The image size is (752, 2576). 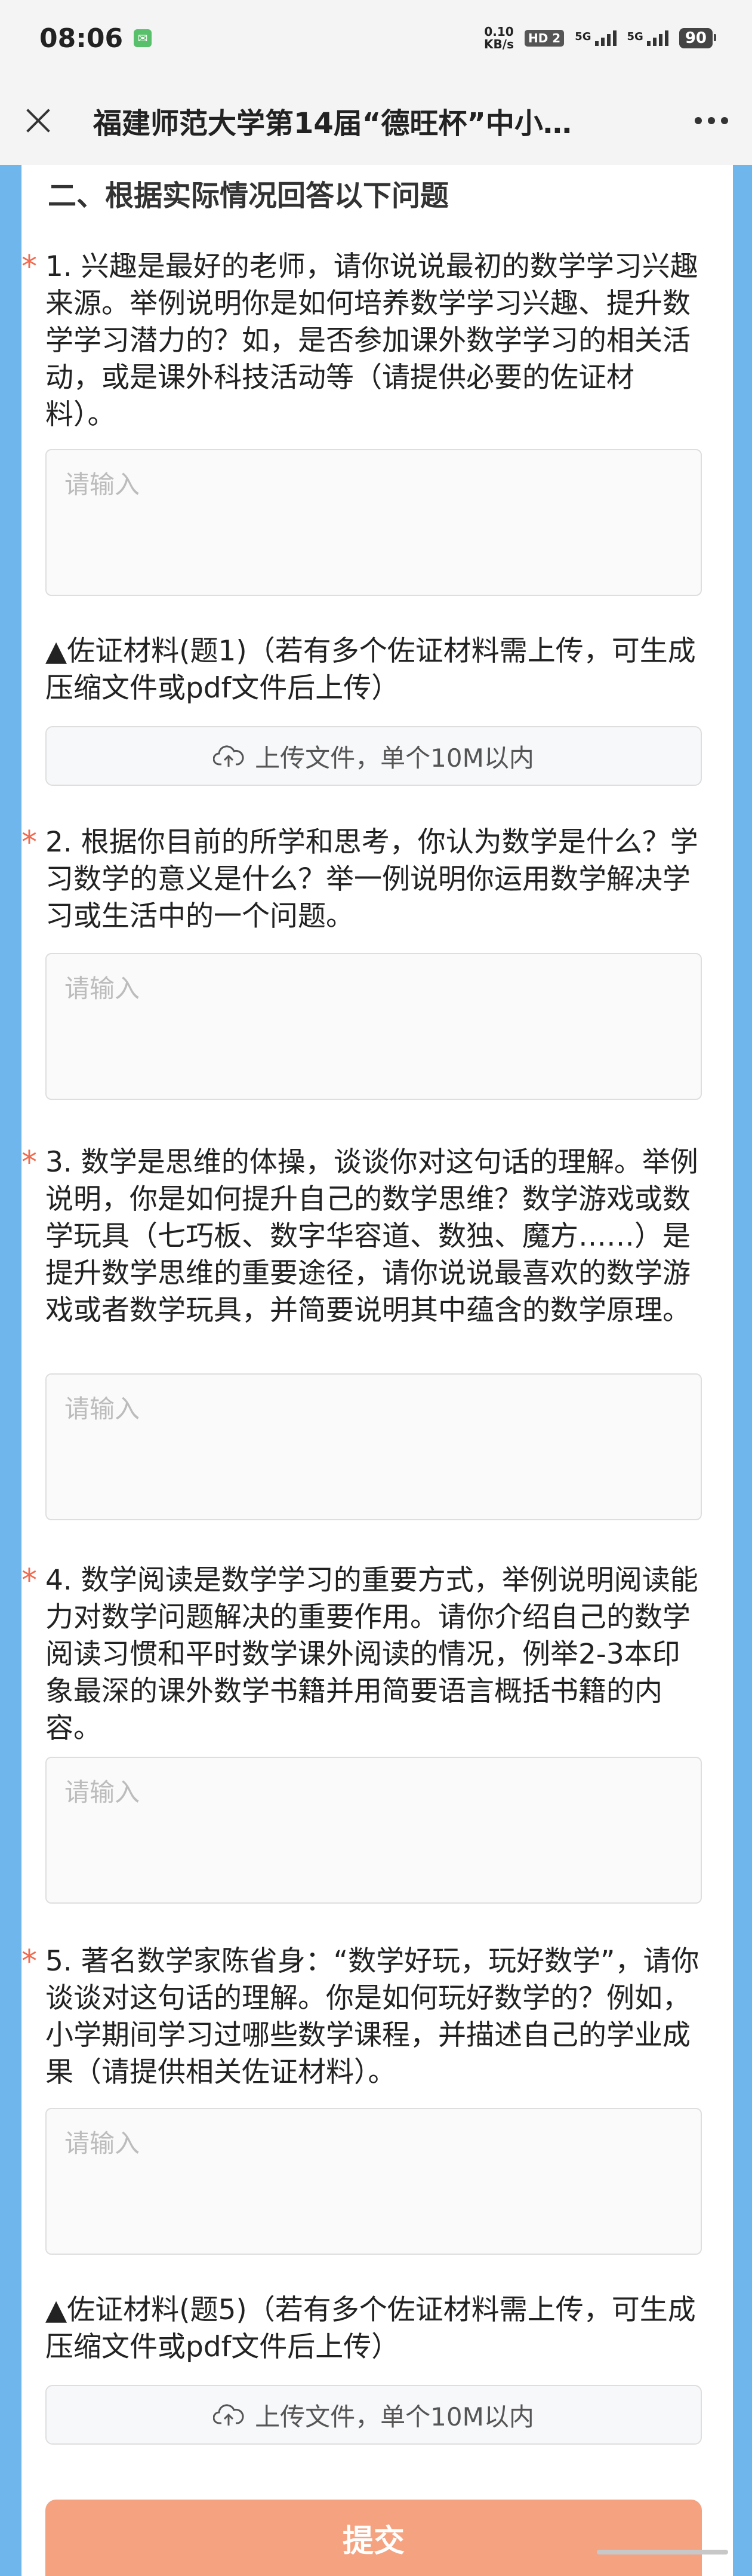 What do you see at coordinates (376, 38) in the screenshot?
I see `status-bar: 08:06 ✉ 0.10 KB/s HD 2 5G 5G 90` at bounding box center [376, 38].